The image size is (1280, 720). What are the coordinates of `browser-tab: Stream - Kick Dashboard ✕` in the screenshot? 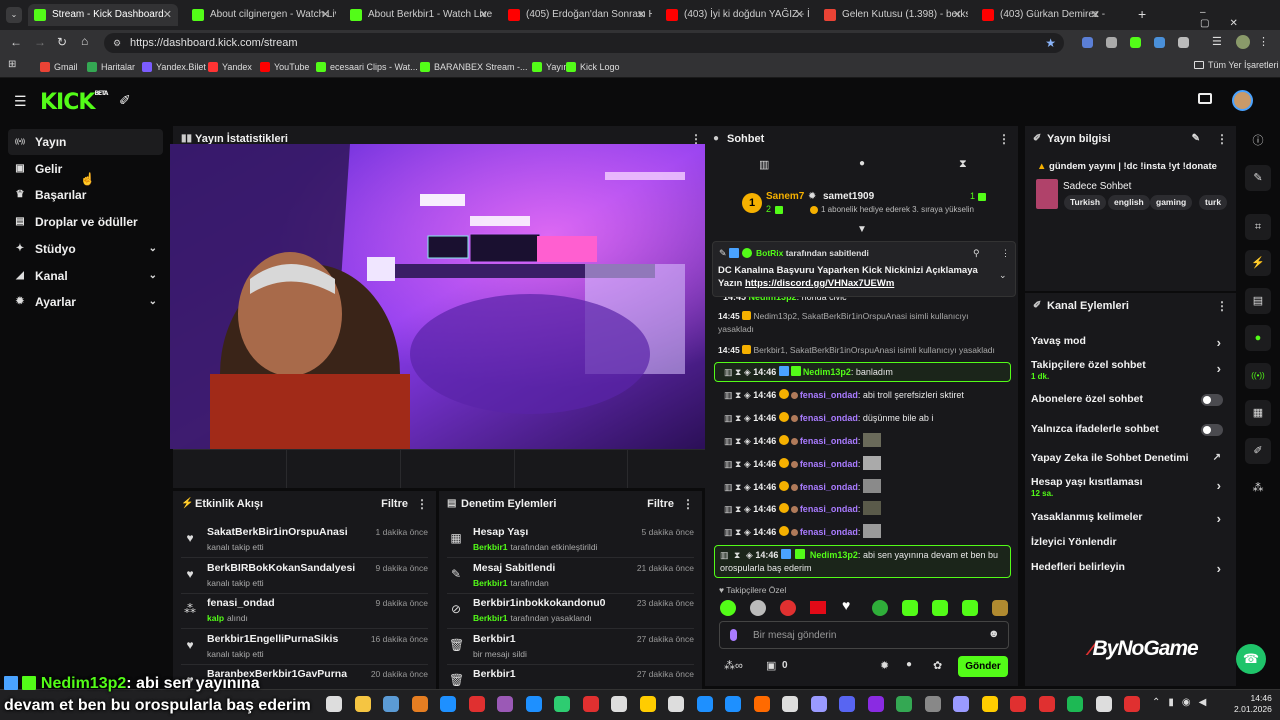 It's located at (103, 15).